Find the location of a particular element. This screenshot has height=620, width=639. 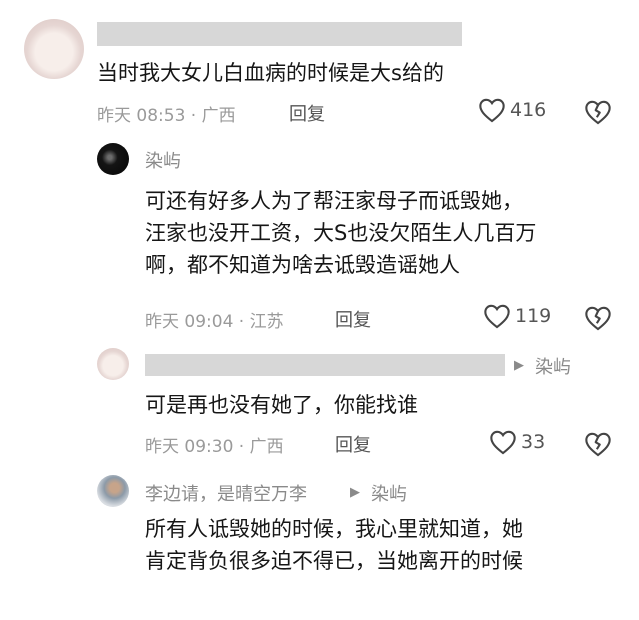

like-button: 119 is located at coordinates (517, 316).